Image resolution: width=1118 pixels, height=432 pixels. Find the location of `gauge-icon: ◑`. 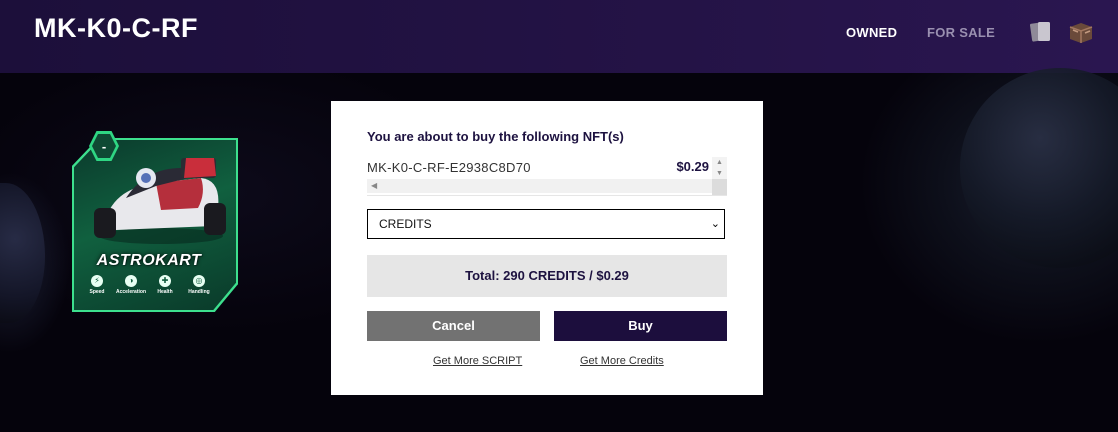

gauge-icon: ◑ is located at coordinates (131, 281).